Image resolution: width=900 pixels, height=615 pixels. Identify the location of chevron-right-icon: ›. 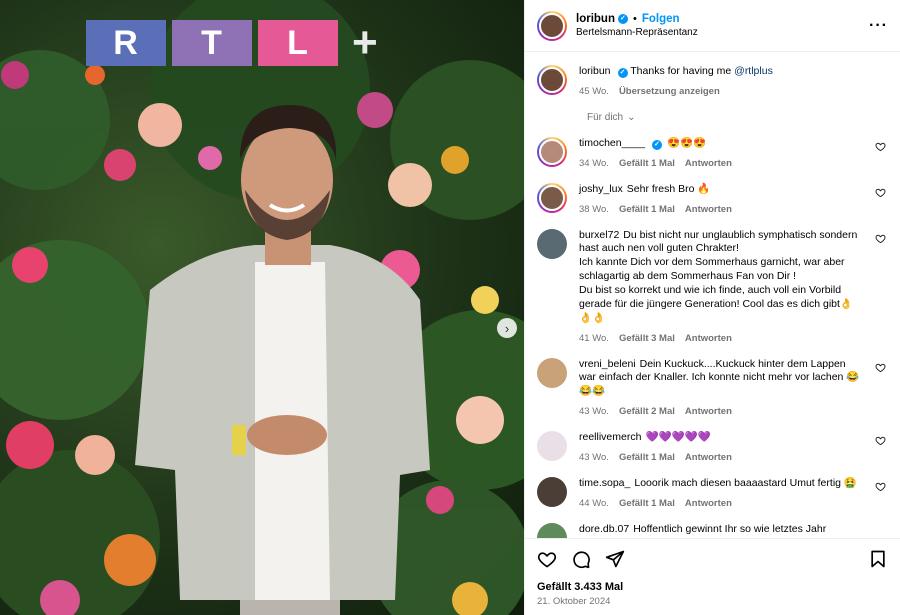
(507, 328).